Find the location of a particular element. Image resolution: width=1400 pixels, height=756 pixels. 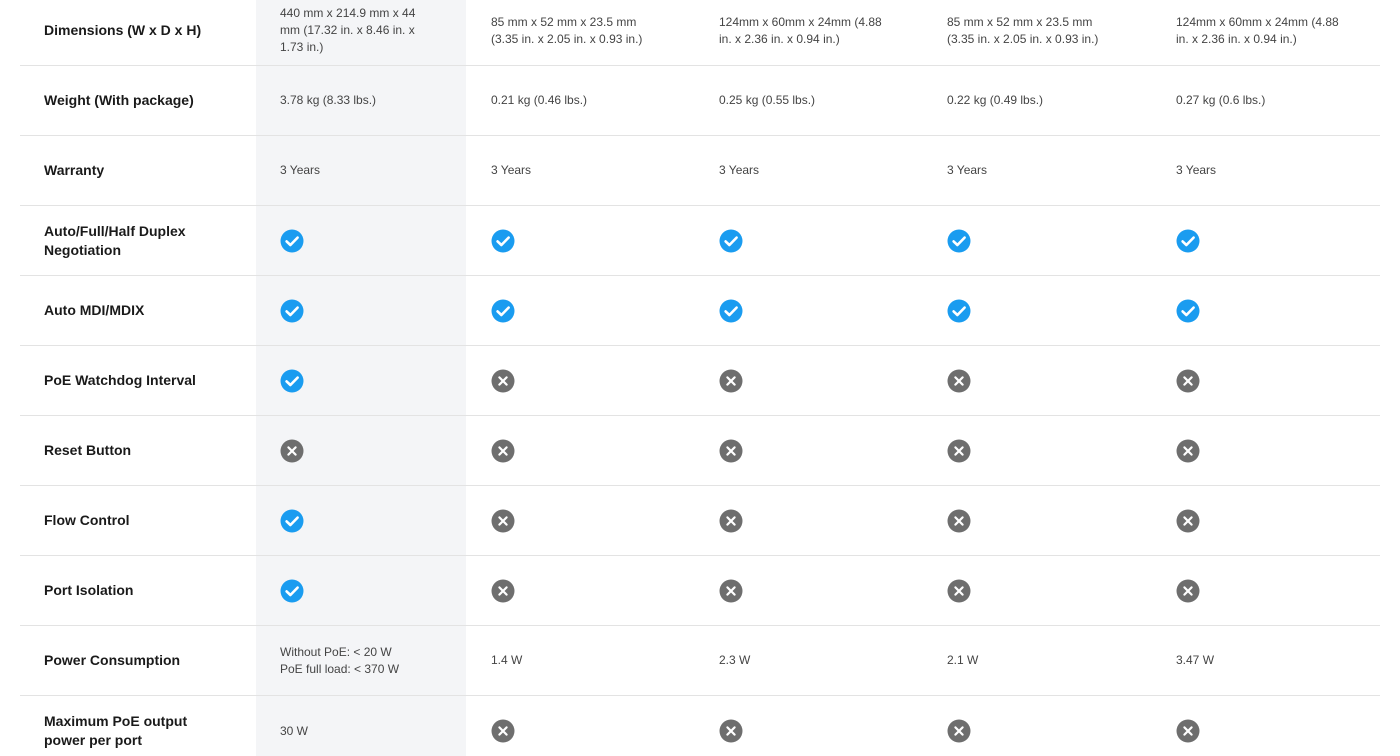

spec-cell-product-1: 3 Years is located at coordinates (372, 170).